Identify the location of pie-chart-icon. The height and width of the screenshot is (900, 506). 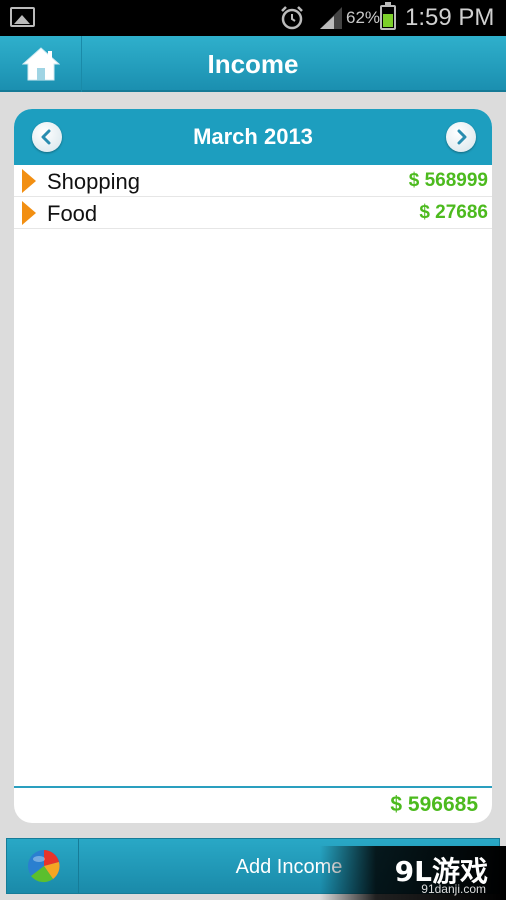
(44, 866).